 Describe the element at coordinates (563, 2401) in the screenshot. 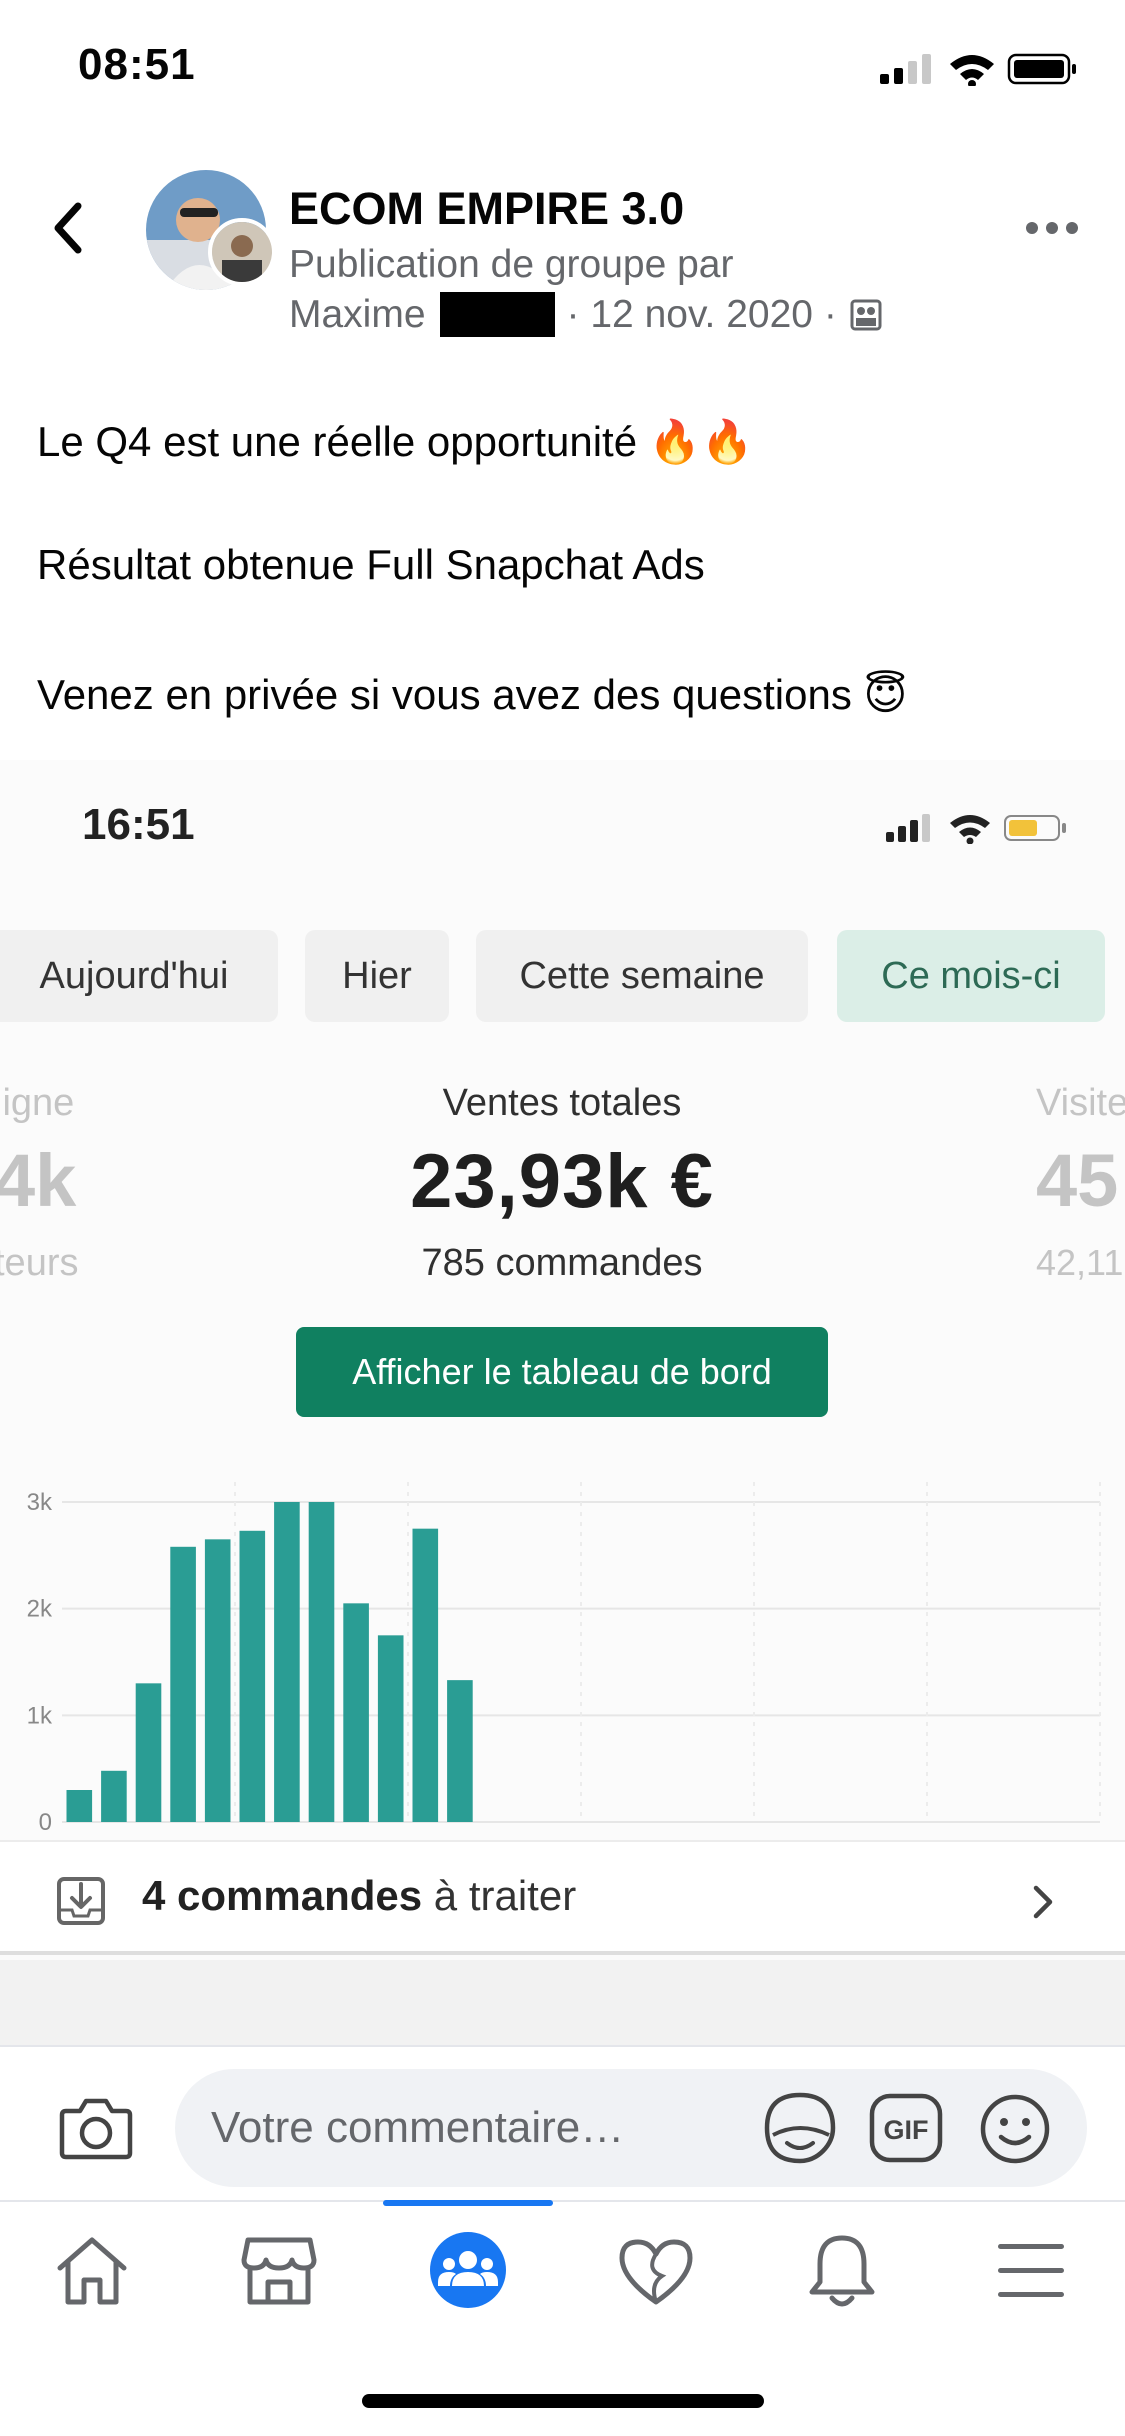

I see `home-indicator` at that location.